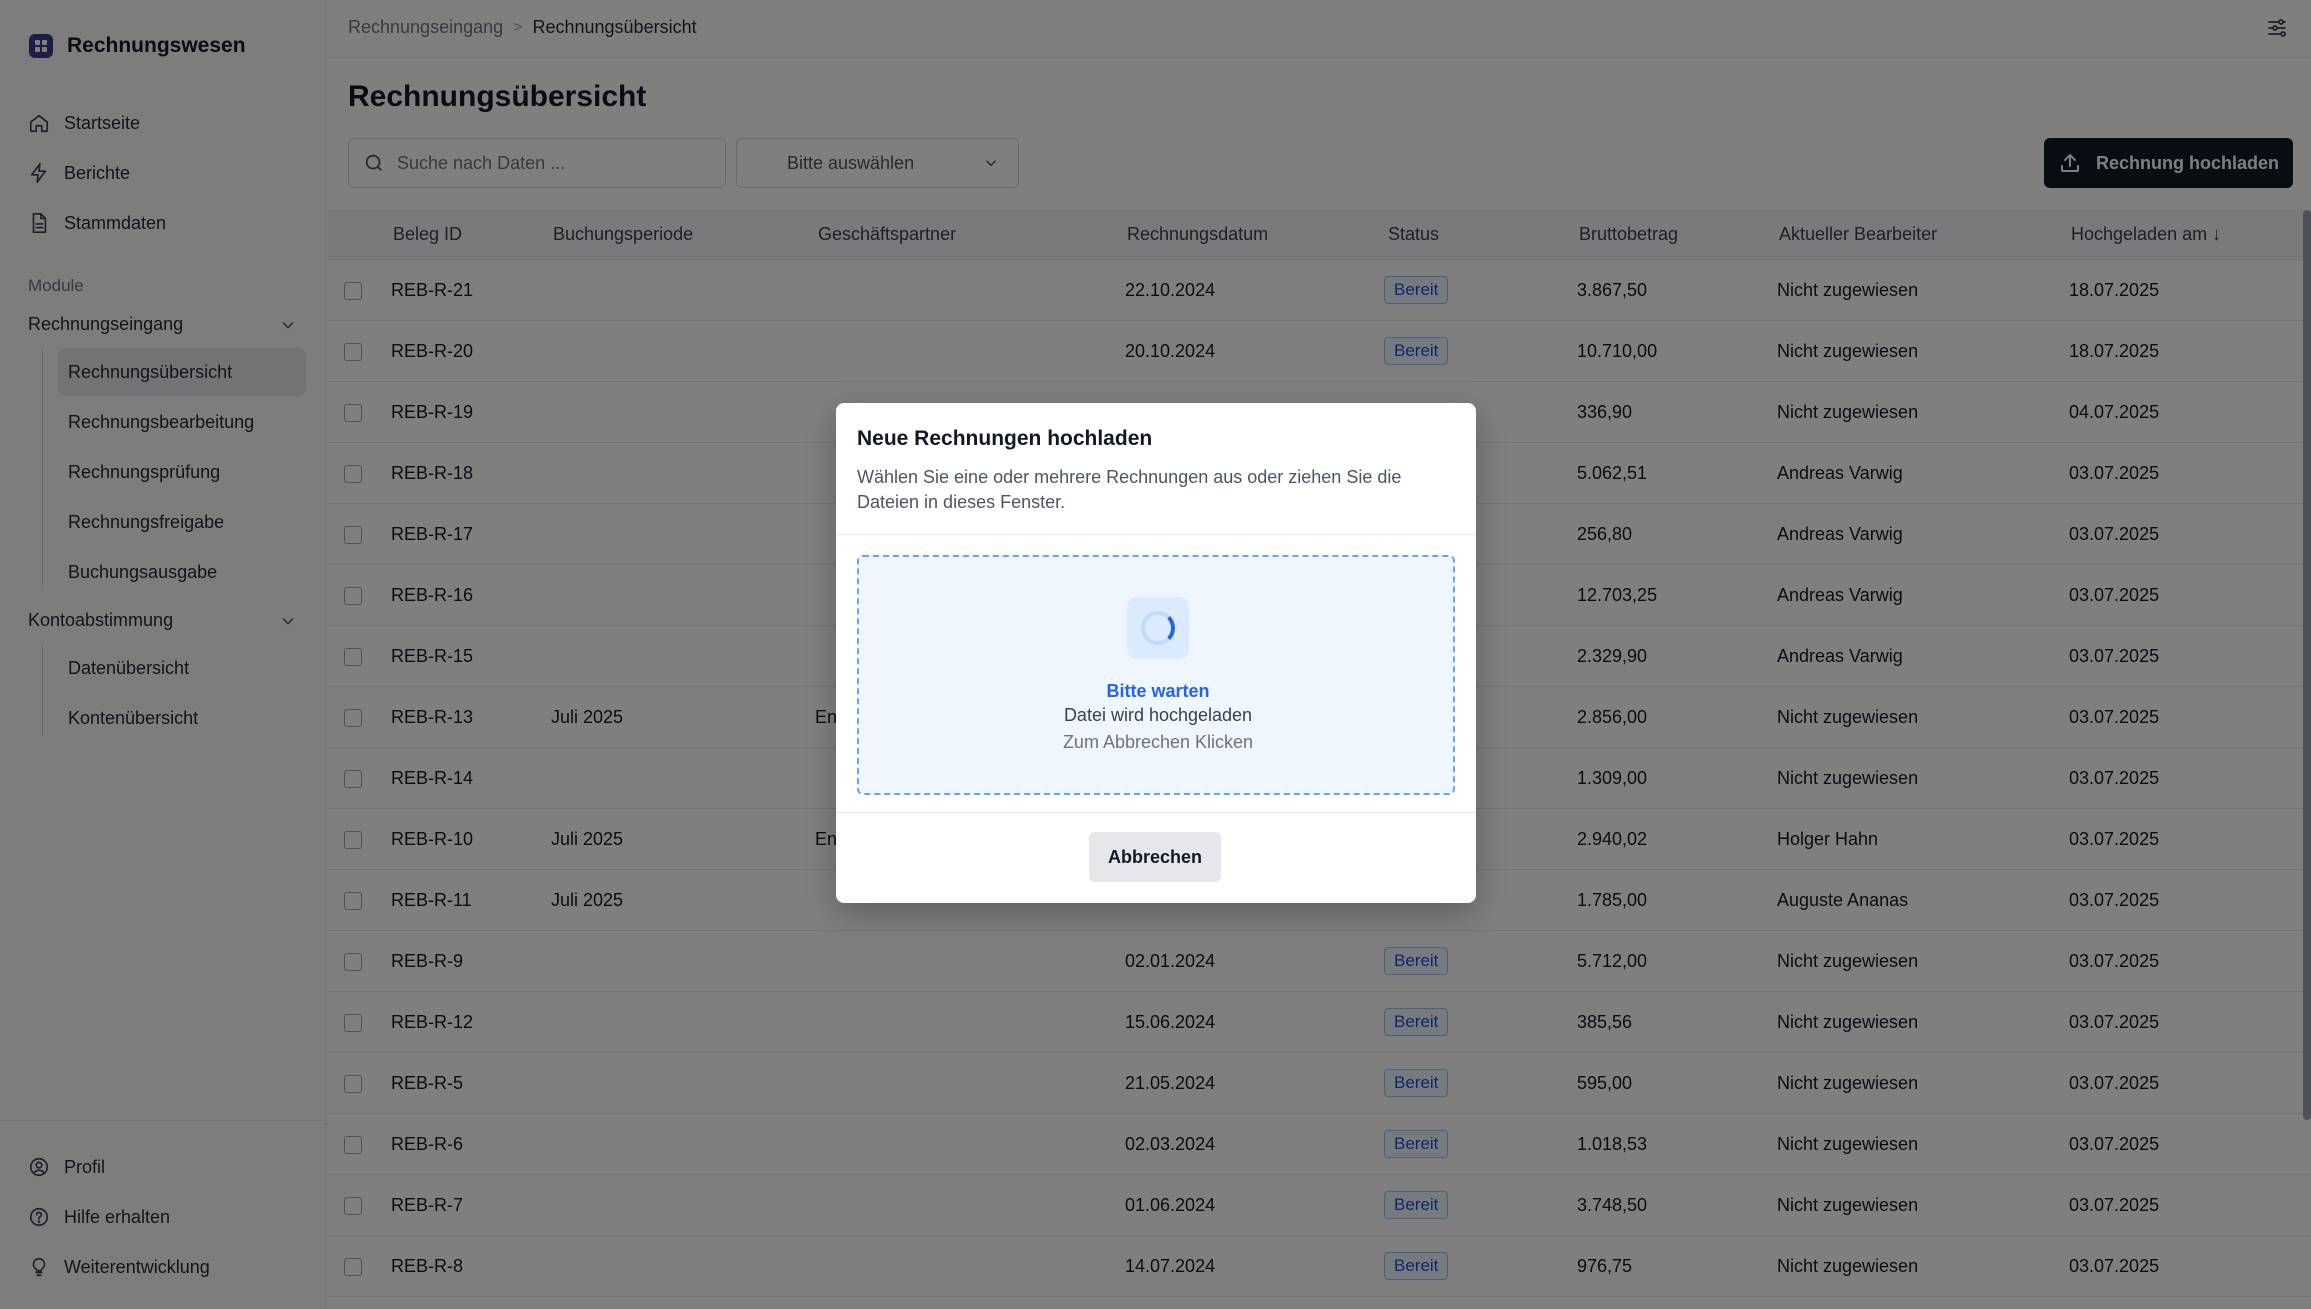 This screenshot has height=1309, width=2311. What do you see at coordinates (1158, 691) in the screenshot?
I see `dropzone-title: Bitte warten` at bounding box center [1158, 691].